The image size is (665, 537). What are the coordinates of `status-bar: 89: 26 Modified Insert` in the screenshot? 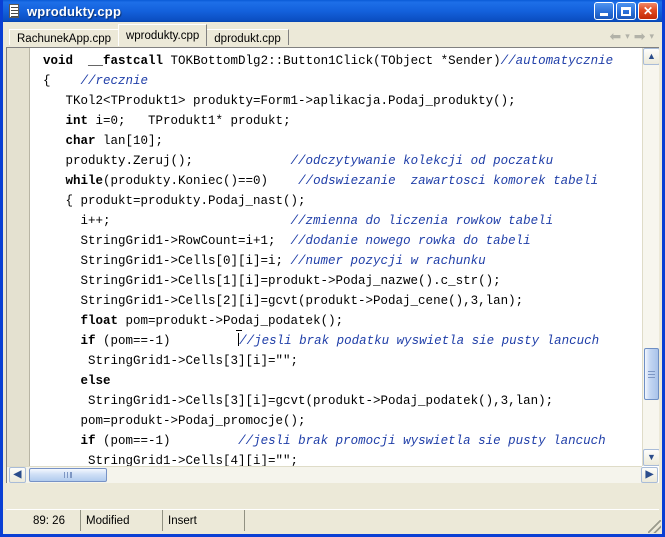 It's located at (332, 520).